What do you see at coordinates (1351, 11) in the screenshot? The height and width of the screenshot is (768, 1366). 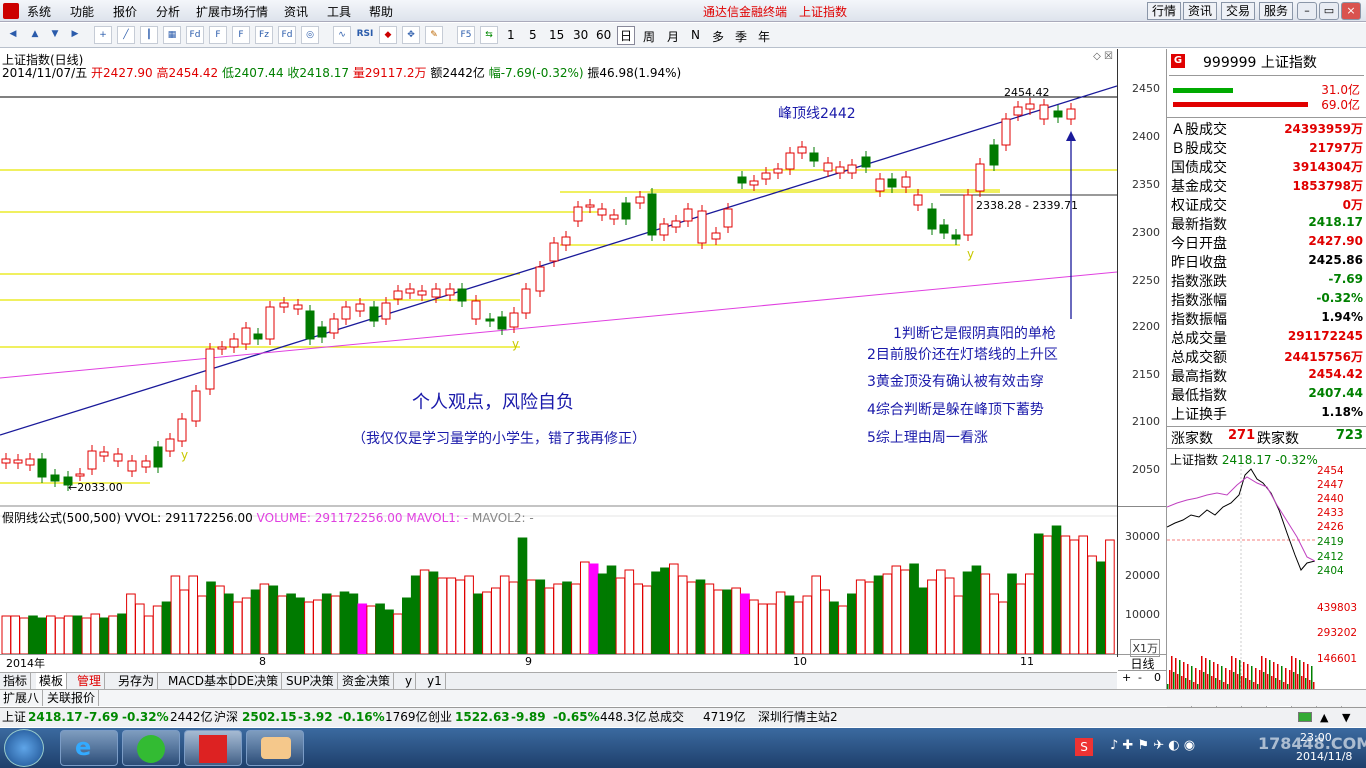 I see `close-icon: ×` at bounding box center [1351, 11].